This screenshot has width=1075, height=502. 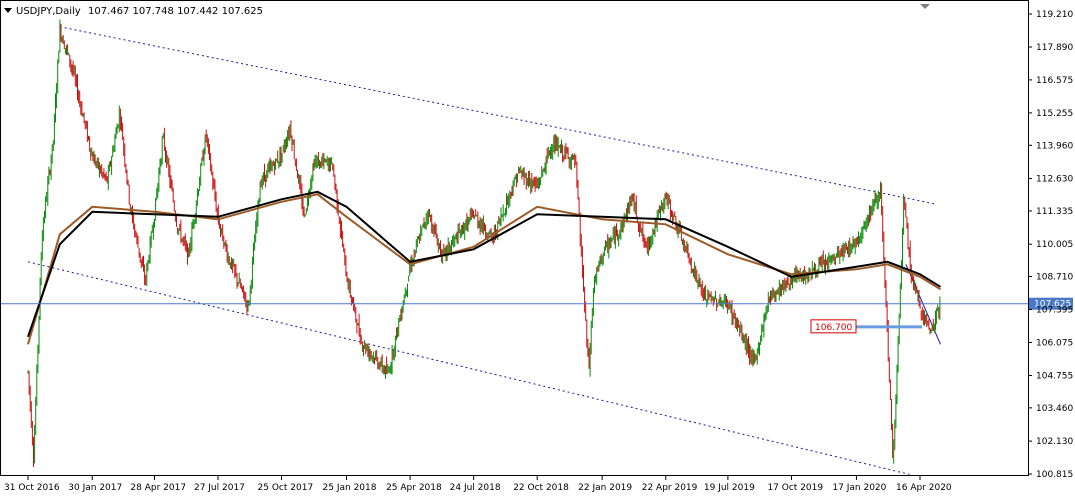 What do you see at coordinates (219, 488) in the screenshot?
I see `time-tick-label: 27 Jul 2017` at bounding box center [219, 488].